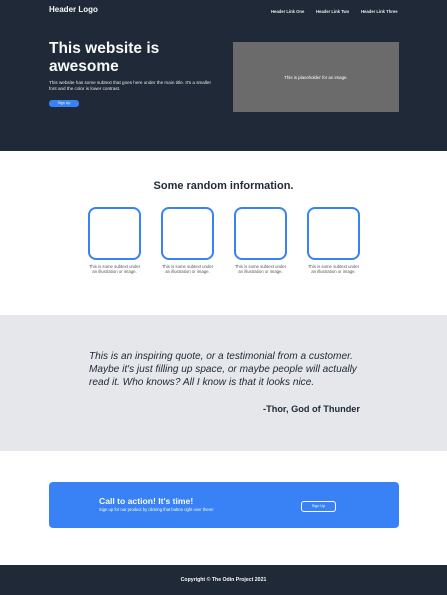 This screenshot has width=447, height=595. I want to click on footer: Copyright © The Odin Project 2021, so click(223, 580).